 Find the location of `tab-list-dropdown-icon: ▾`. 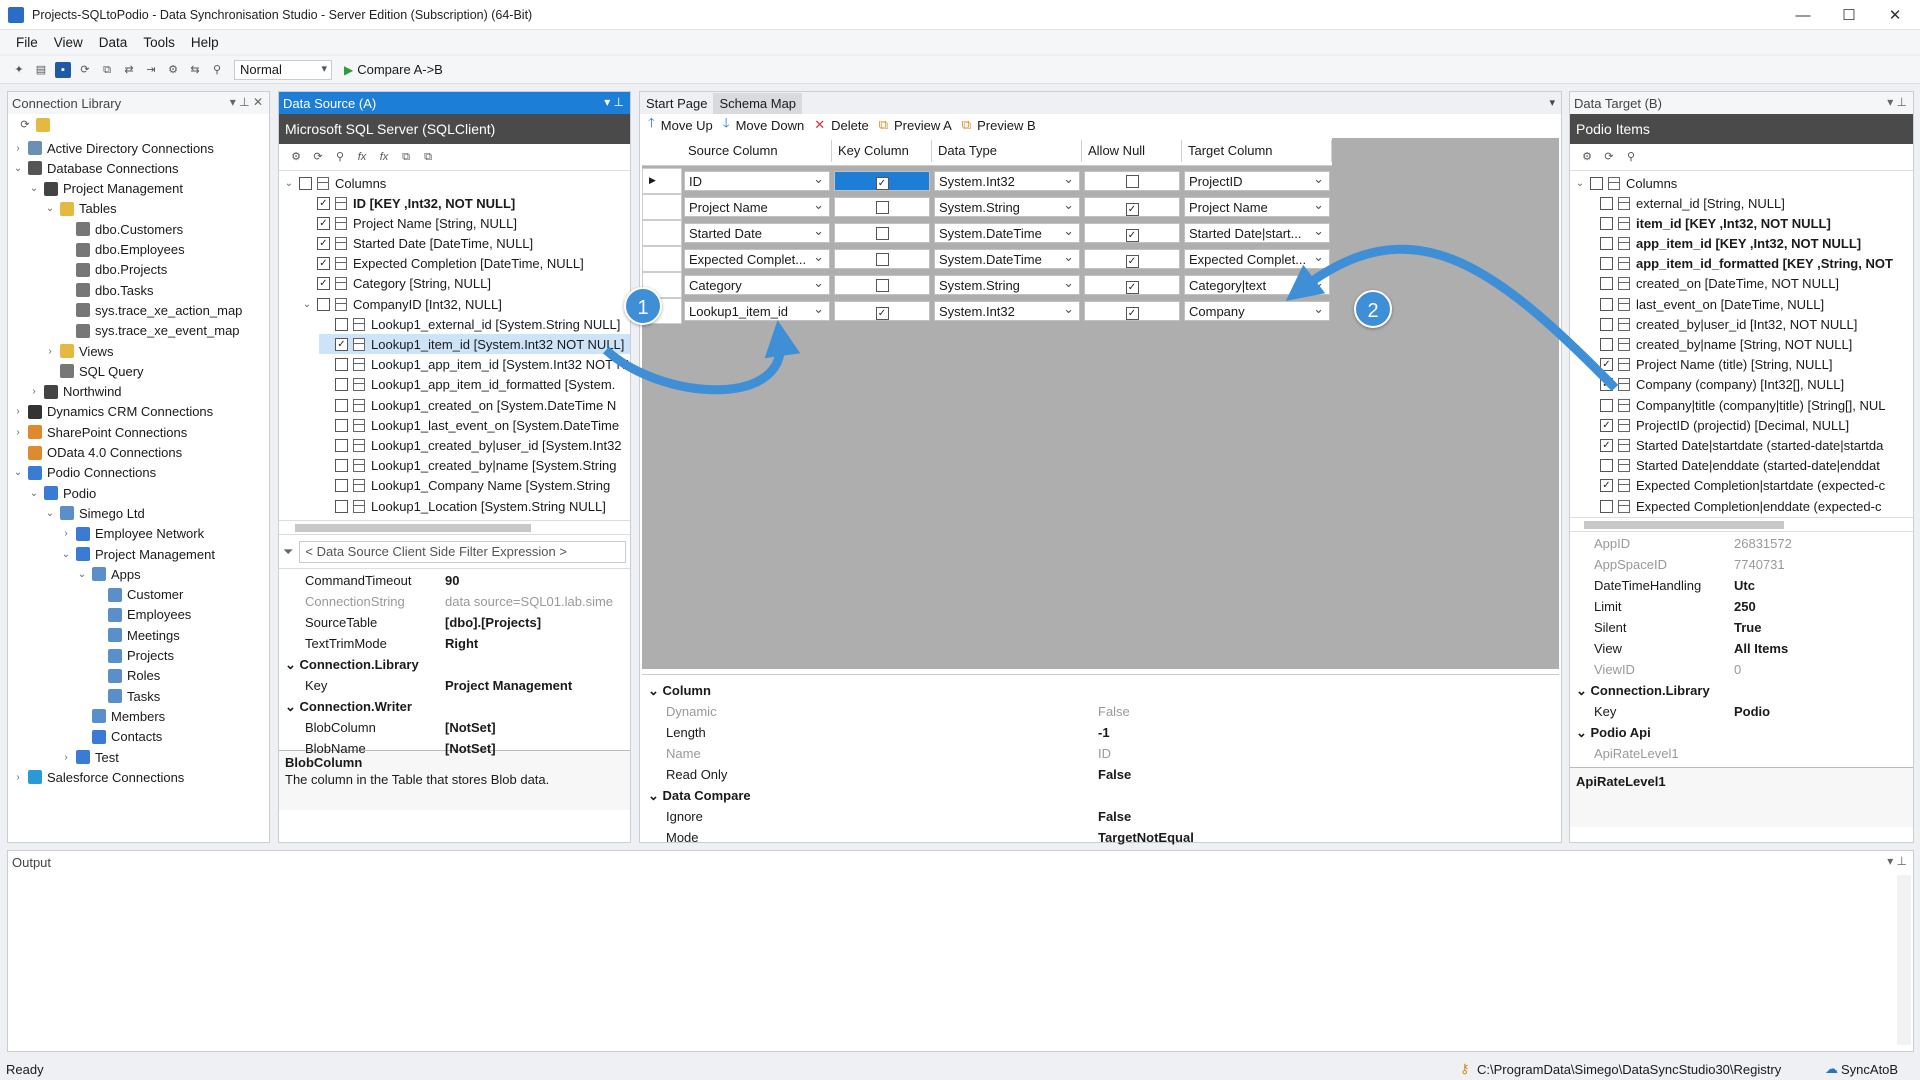

tab-list-dropdown-icon: ▾ is located at coordinates (1552, 102).